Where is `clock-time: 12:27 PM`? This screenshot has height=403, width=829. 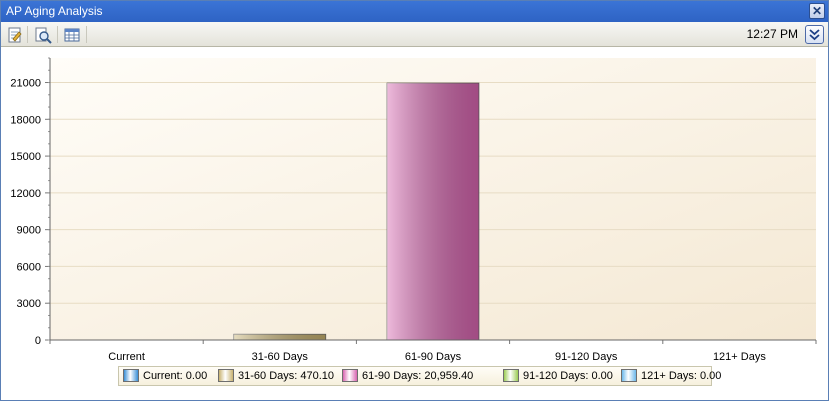 clock-time: 12:27 PM is located at coordinates (772, 34).